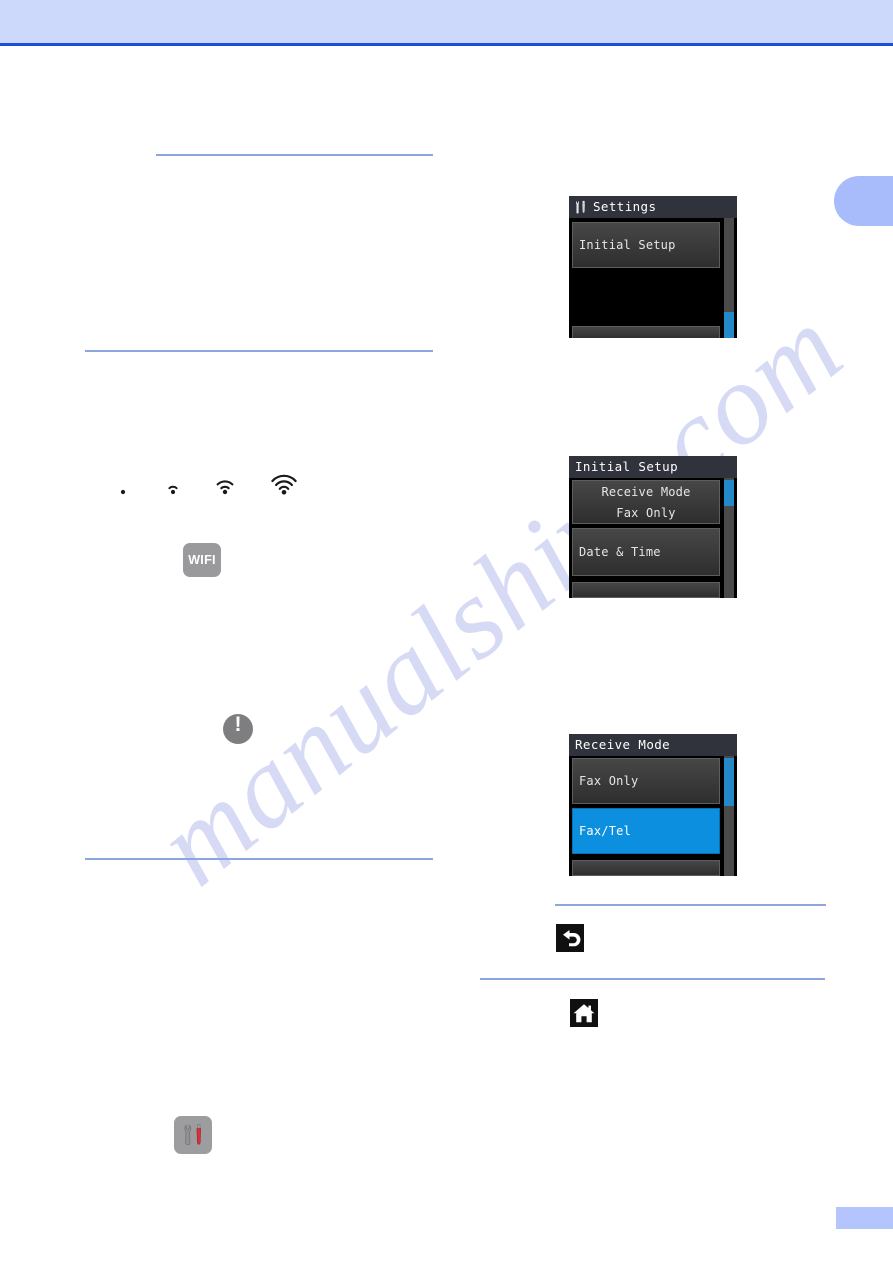 The height and width of the screenshot is (1263, 893). Describe the element at coordinates (729, 782) in the screenshot. I see `lcd-scroll-thumb-receive-mode` at that location.